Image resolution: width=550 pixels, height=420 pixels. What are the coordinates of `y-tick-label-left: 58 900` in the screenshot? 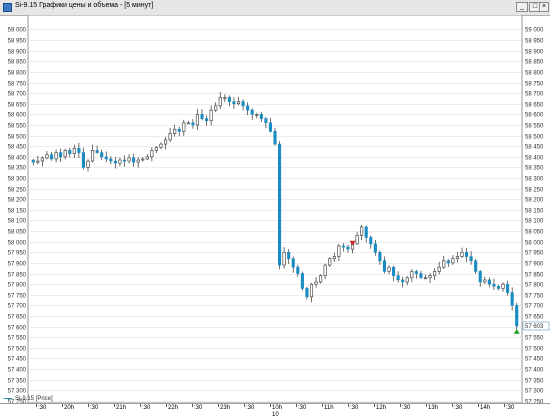 It's located at (17, 53).